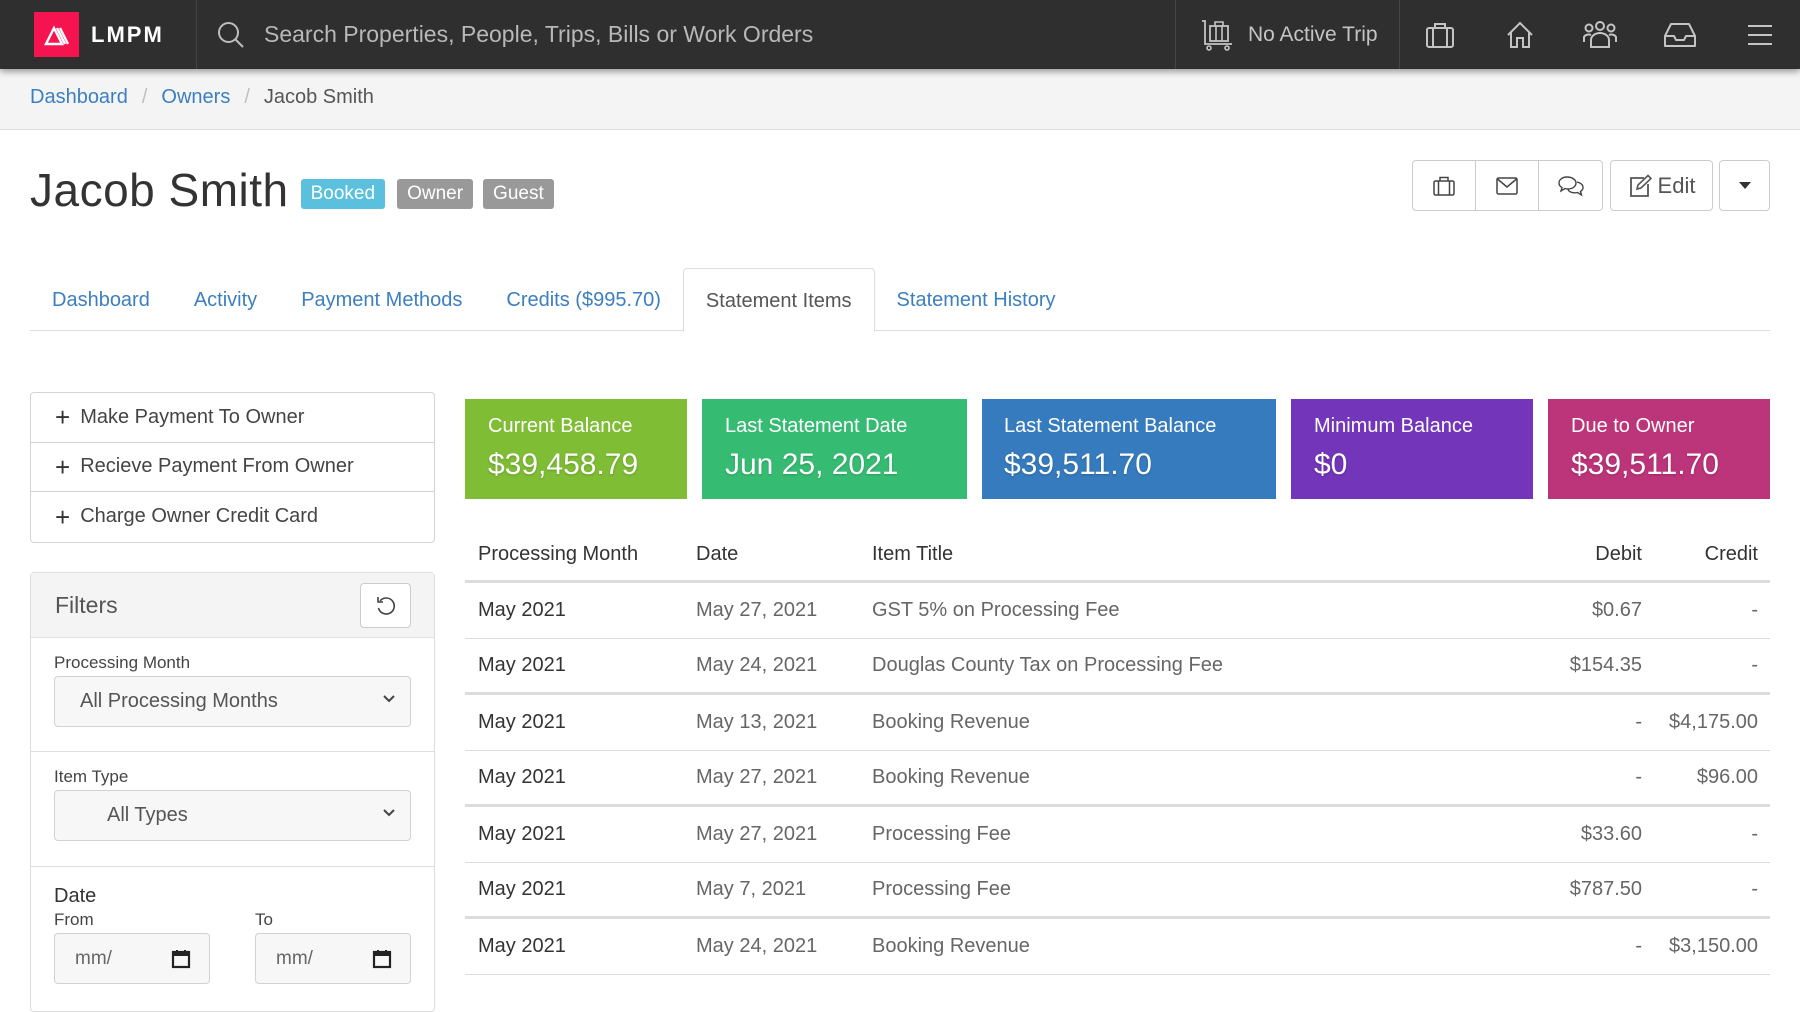 The height and width of the screenshot is (1012, 1800). I want to click on edit-button: Edit, so click(1661, 185).